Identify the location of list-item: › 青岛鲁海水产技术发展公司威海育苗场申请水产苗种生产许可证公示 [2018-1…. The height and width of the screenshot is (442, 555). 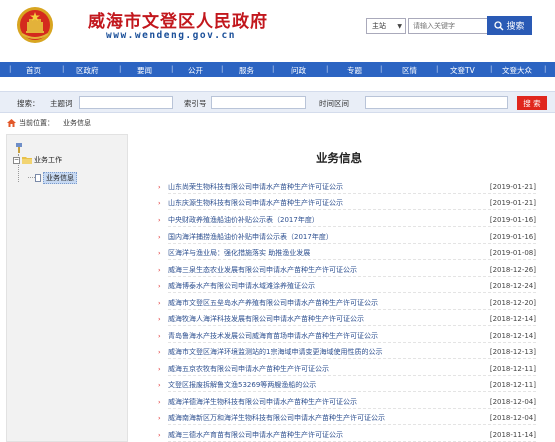
(347, 335).